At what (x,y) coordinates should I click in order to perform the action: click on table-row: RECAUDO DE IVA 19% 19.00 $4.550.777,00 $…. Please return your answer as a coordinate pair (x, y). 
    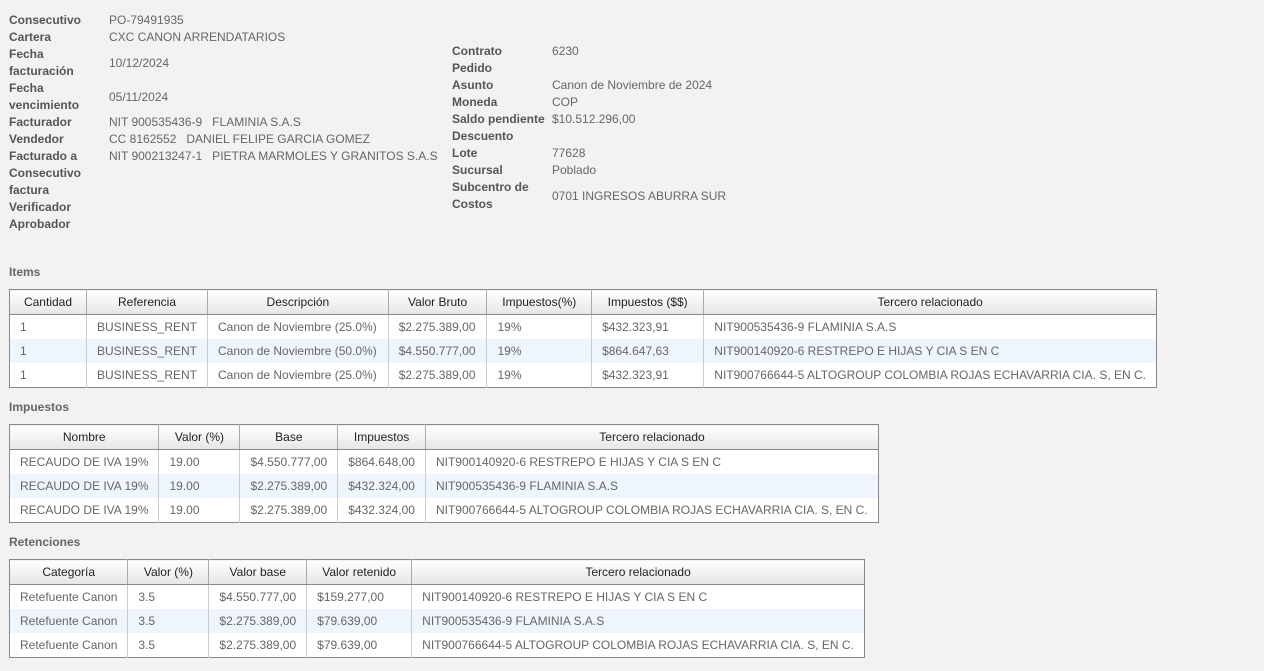
    Looking at the image, I should click on (444, 461).